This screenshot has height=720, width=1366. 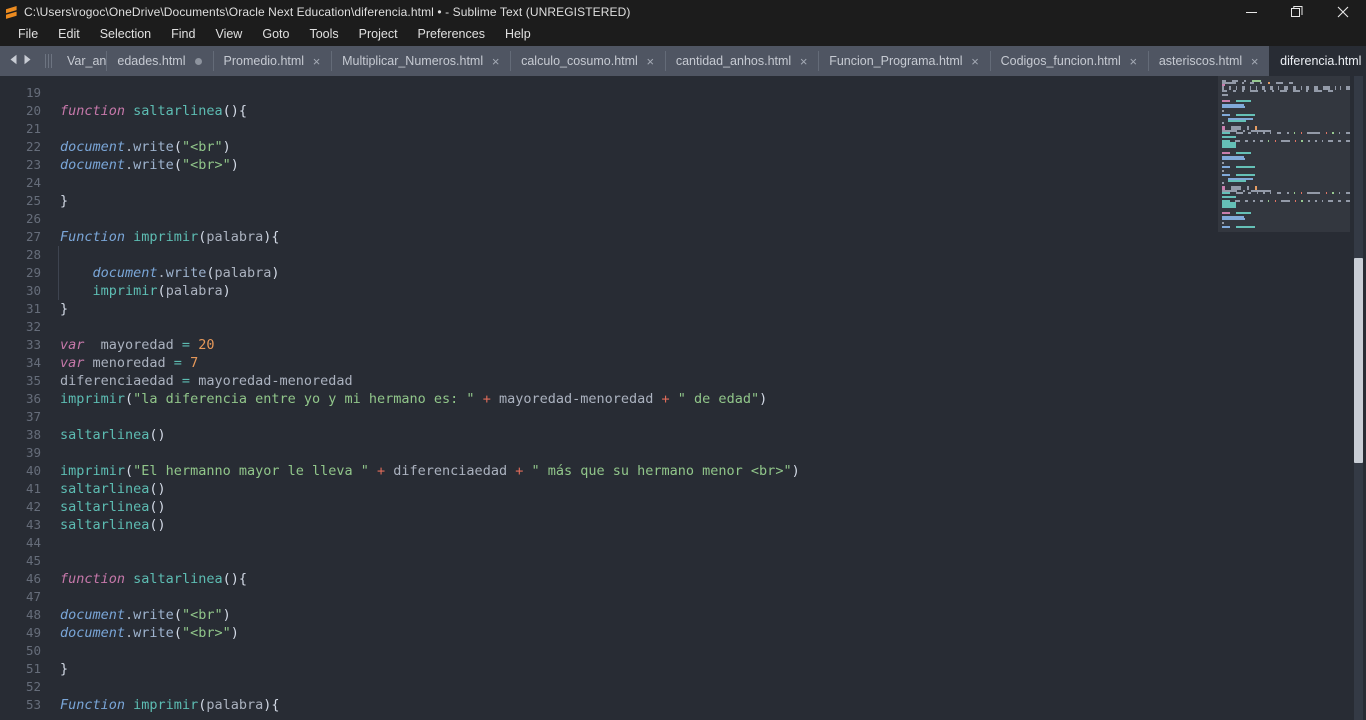 I want to click on line-number: 36, so click(x=33, y=398).